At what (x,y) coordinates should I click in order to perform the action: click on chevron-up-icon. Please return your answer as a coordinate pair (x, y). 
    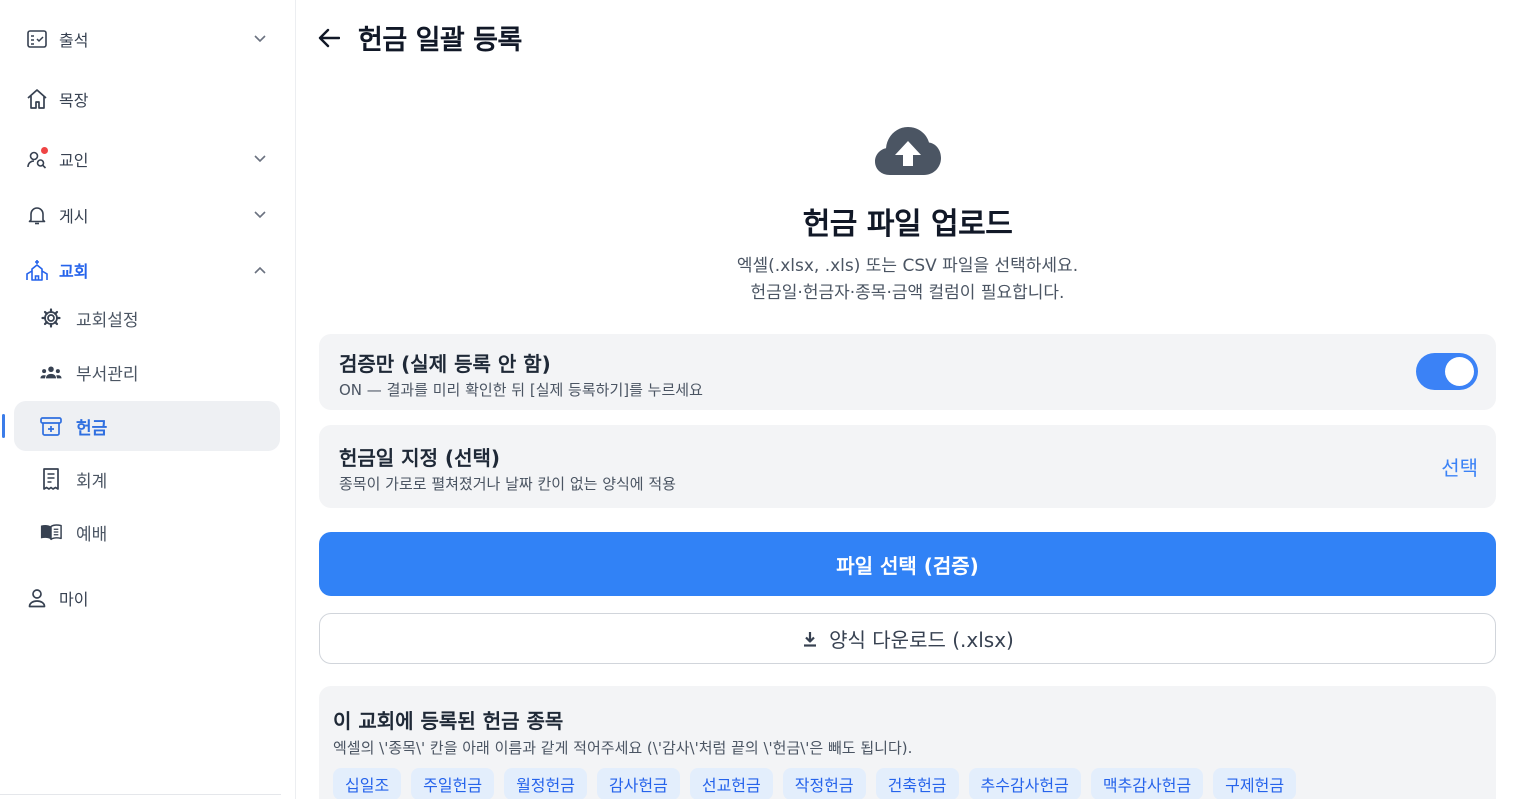
    Looking at the image, I should click on (260, 270).